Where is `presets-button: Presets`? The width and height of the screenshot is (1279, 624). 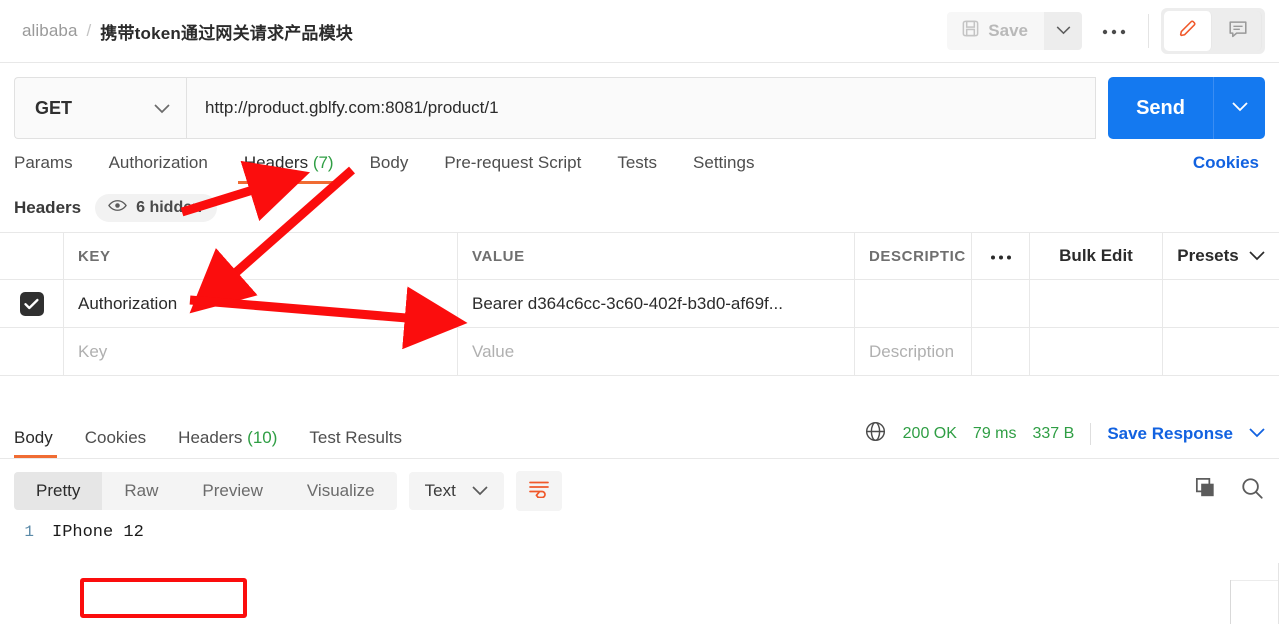 presets-button: Presets is located at coordinates (1221, 256).